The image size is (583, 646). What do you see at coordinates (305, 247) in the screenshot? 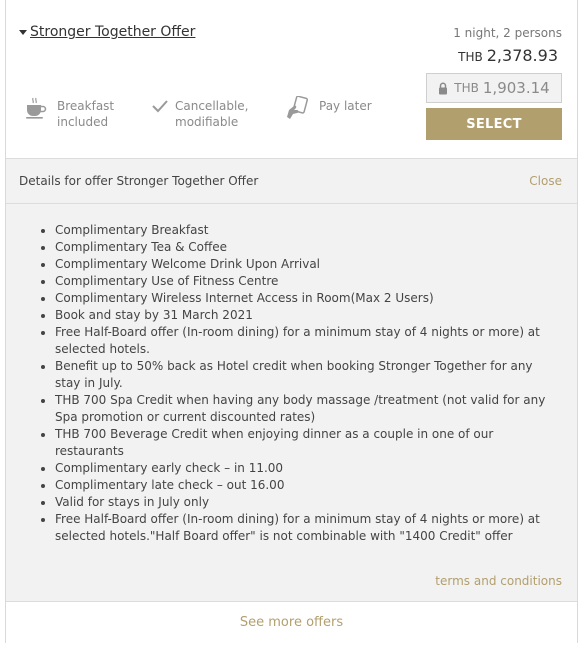
I see `list-item: Complimentary Tea & Coffee` at bounding box center [305, 247].